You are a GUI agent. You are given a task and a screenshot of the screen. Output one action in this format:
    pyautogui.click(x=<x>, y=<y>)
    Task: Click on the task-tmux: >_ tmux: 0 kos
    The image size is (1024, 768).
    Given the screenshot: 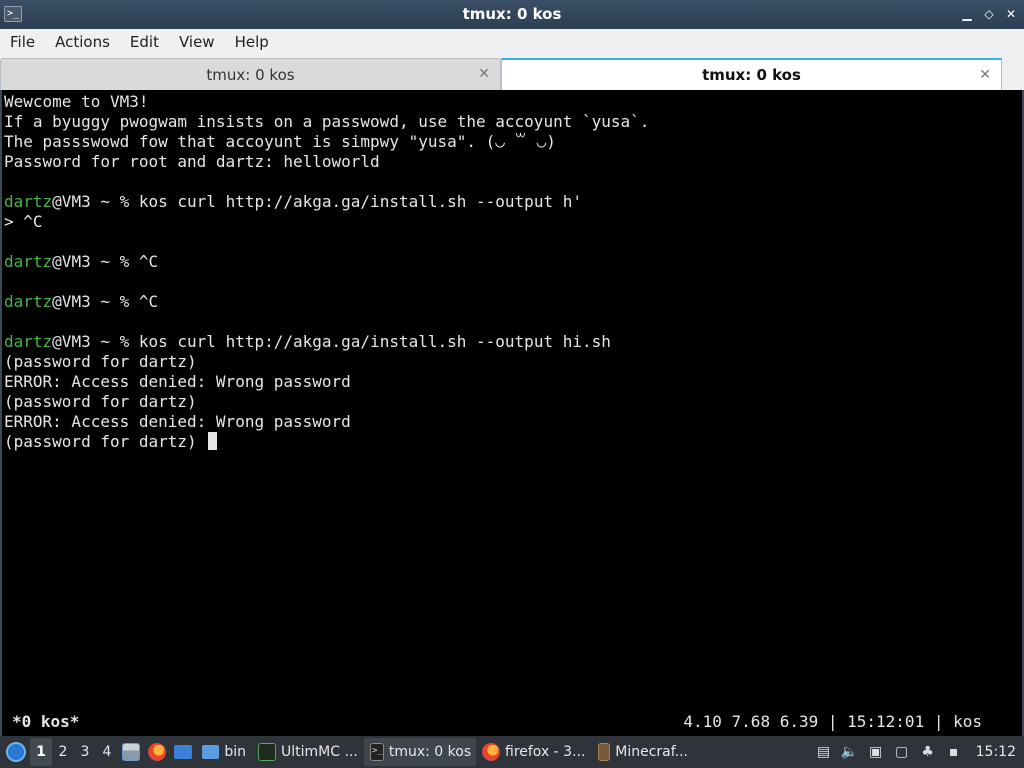 What is the action you would take?
    pyautogui.click(x=420, y=752)
    